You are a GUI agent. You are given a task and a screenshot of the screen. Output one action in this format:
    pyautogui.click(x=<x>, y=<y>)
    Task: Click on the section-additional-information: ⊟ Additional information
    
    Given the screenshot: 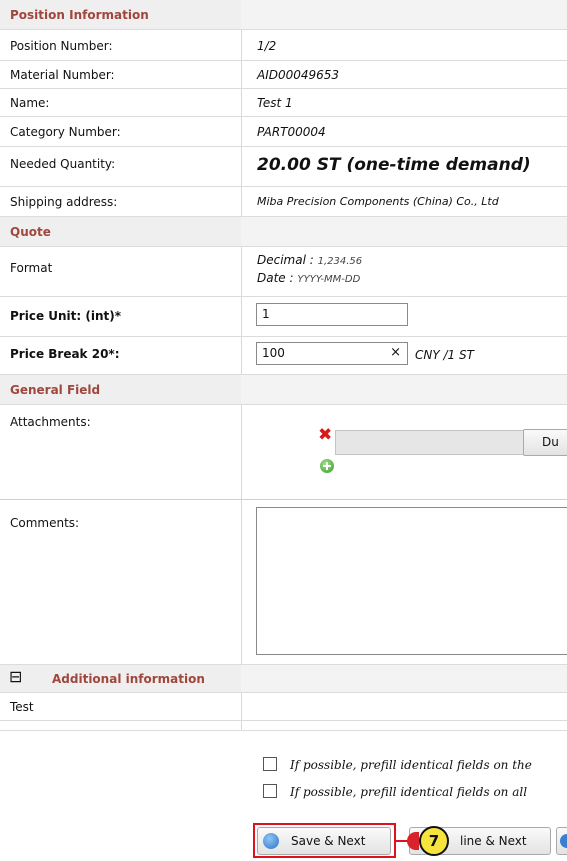 What is the action you would take?
    pyautogui.click(x=283, y=679)
    